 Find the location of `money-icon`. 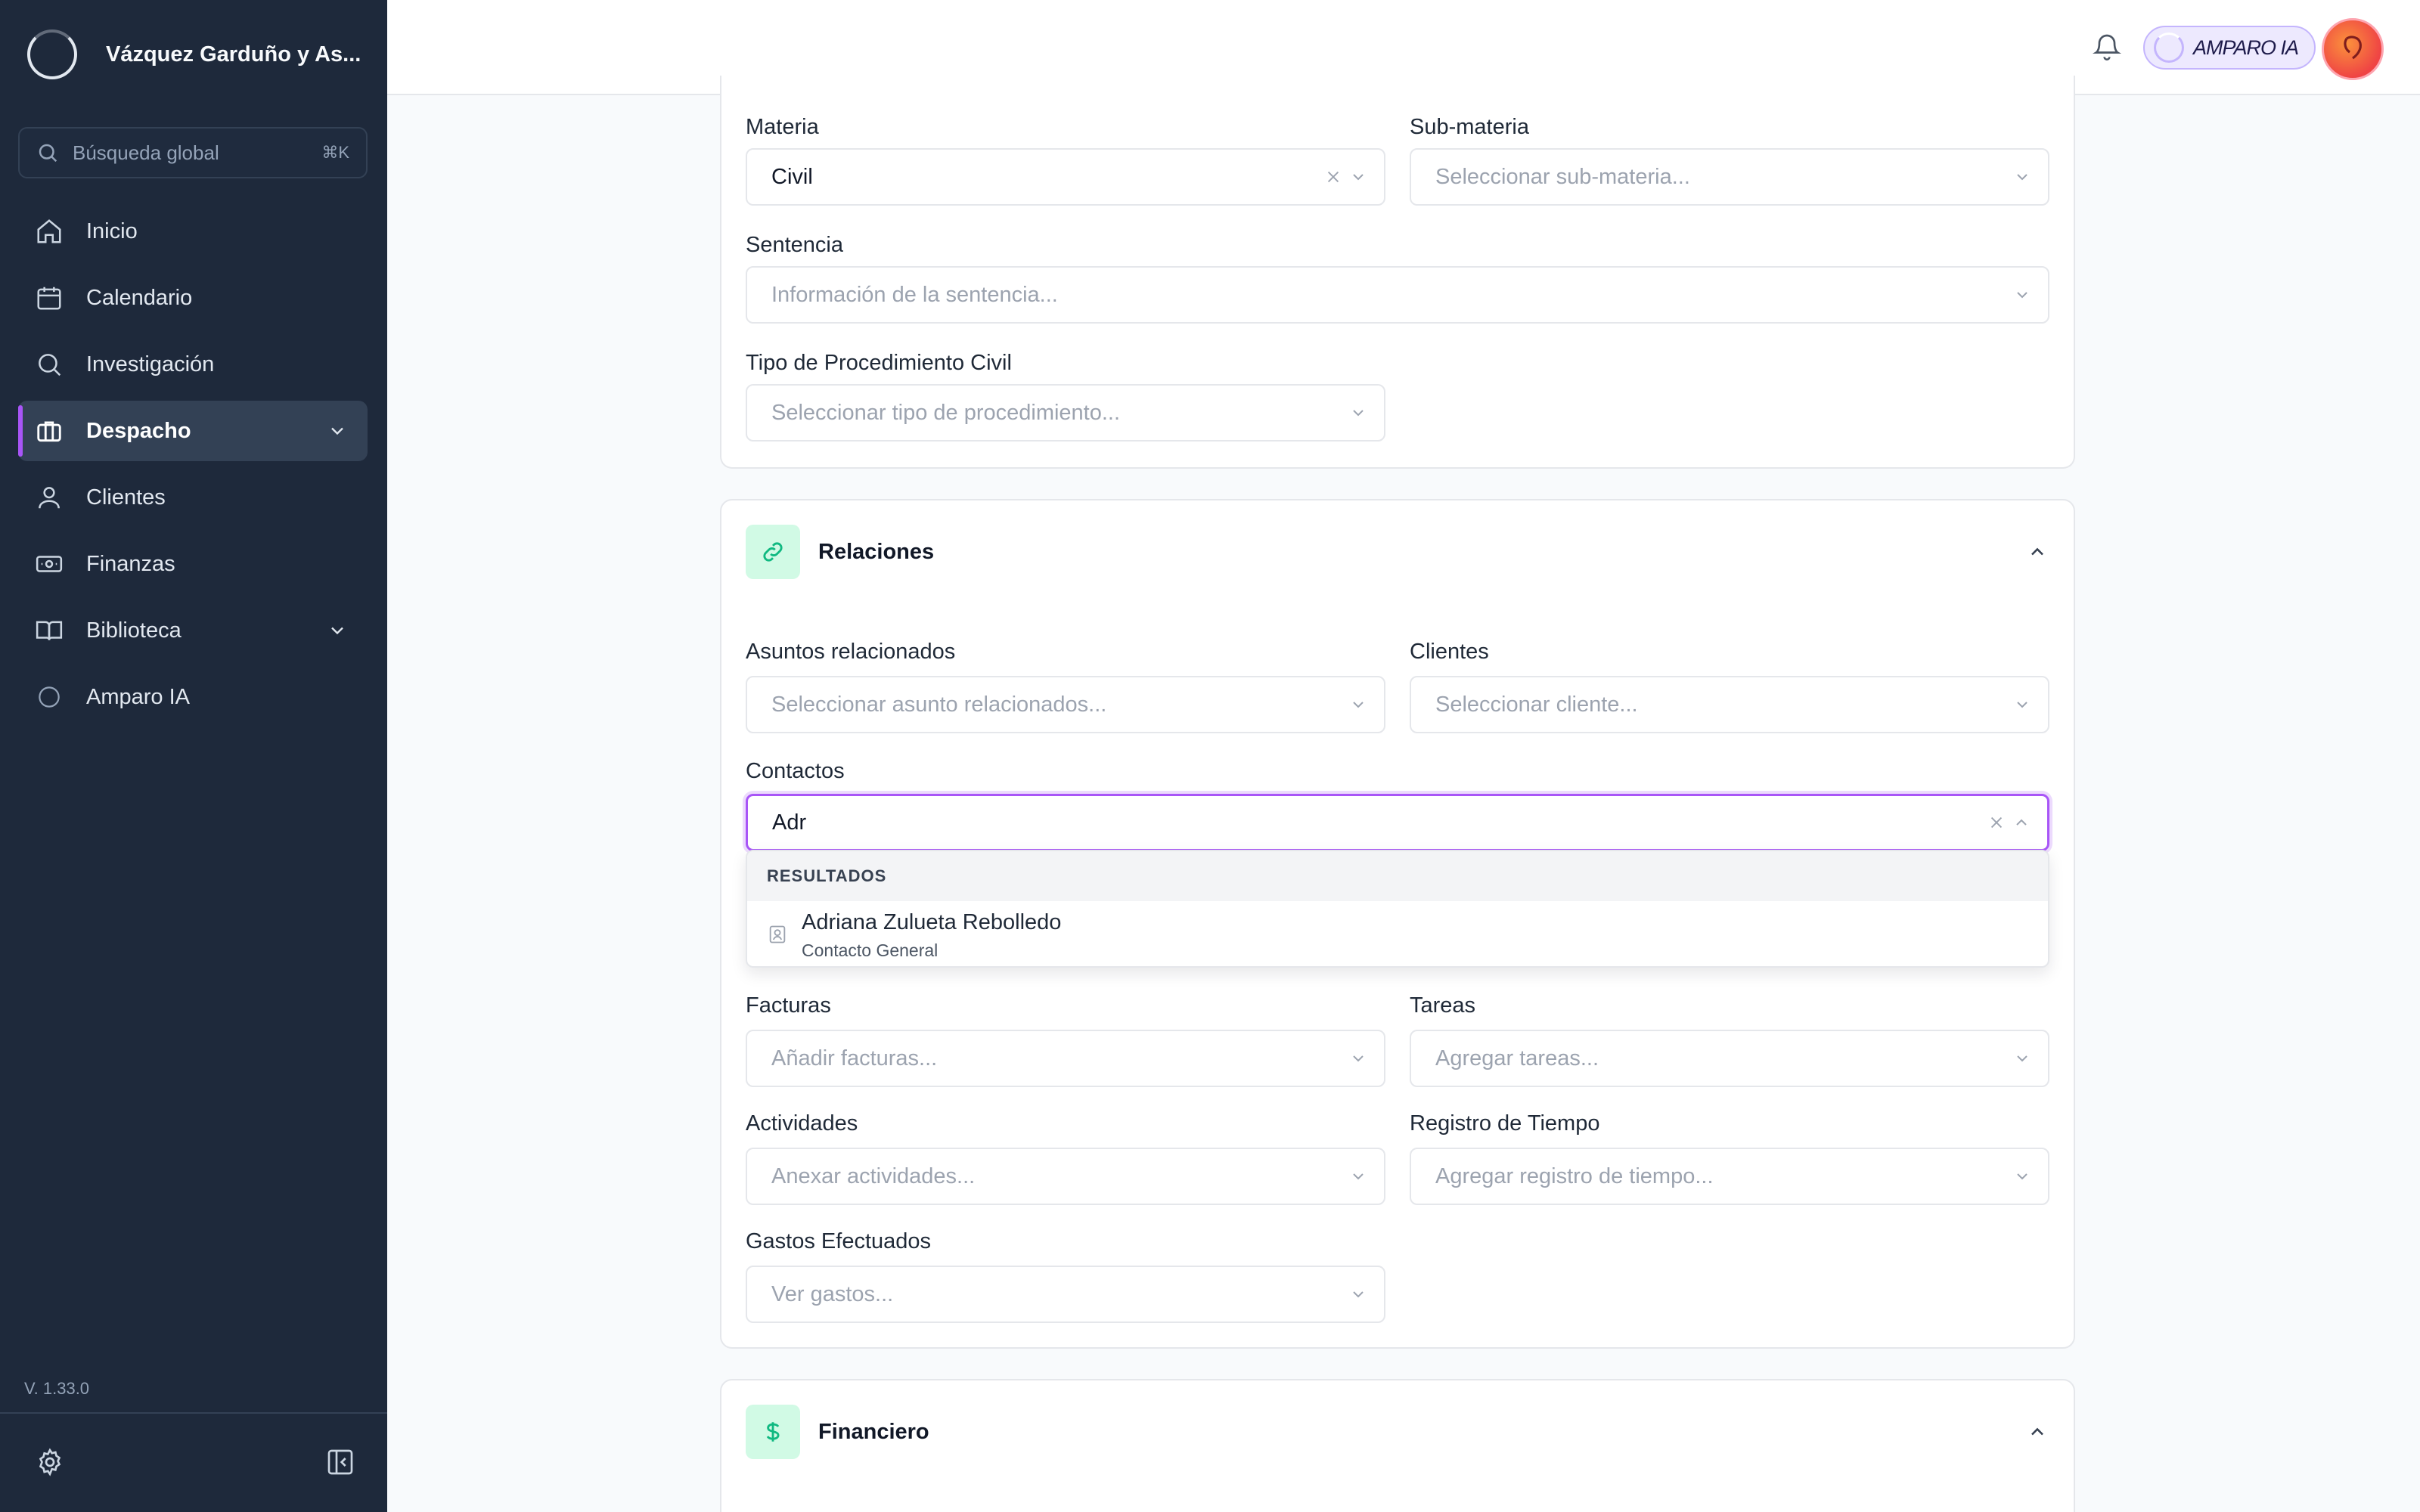

money-icon is located at coordinates (49, 564).